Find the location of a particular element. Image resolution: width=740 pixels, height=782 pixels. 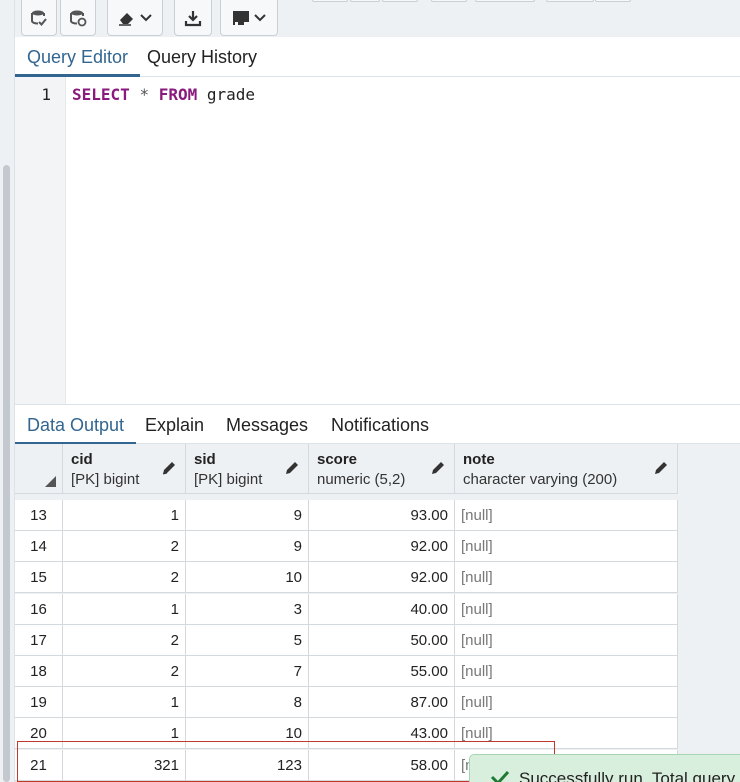

tab-query-history: Query History is located at coordinates (202, 57).